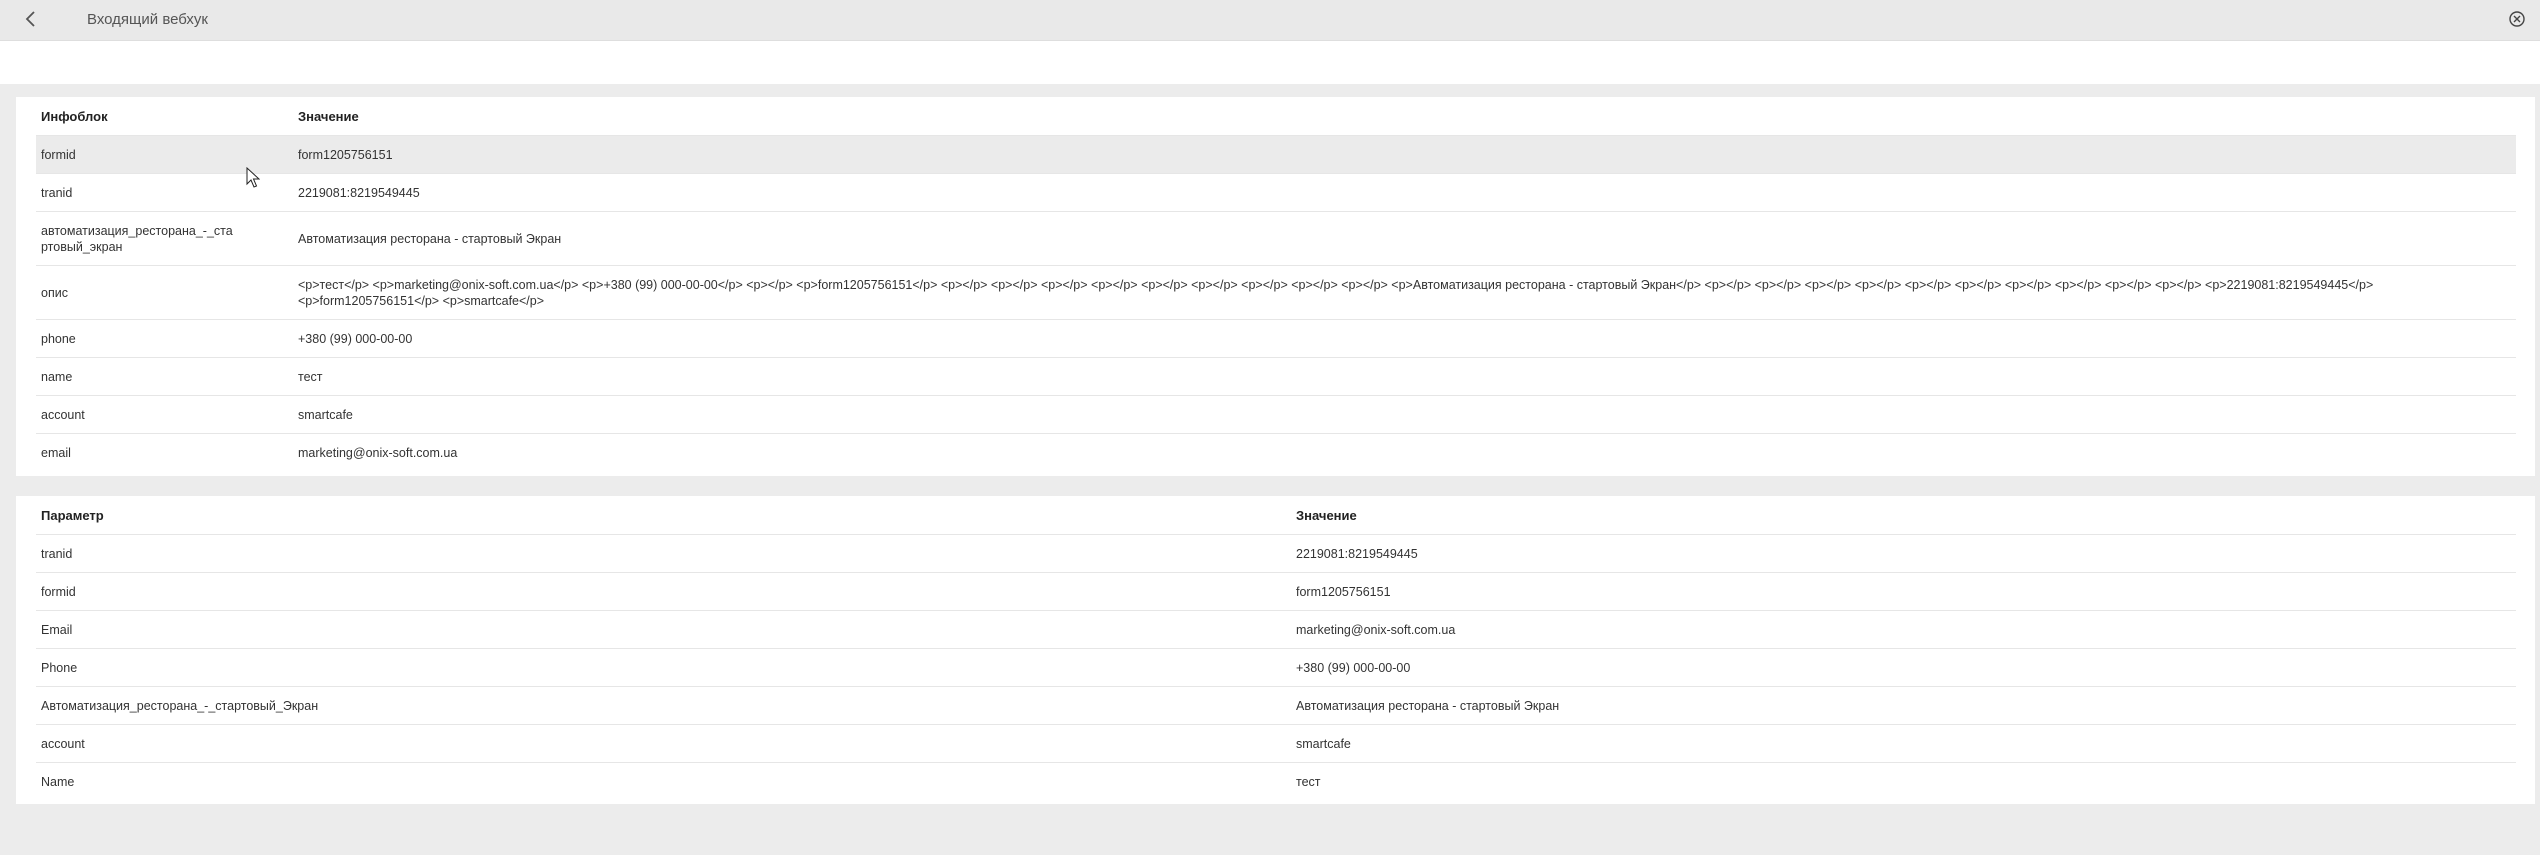 This screenshot has width=2540, height=855. Describe the element at coordinates (1276, 782) in the screenshot. I see `table-row: Name тест` at that location.